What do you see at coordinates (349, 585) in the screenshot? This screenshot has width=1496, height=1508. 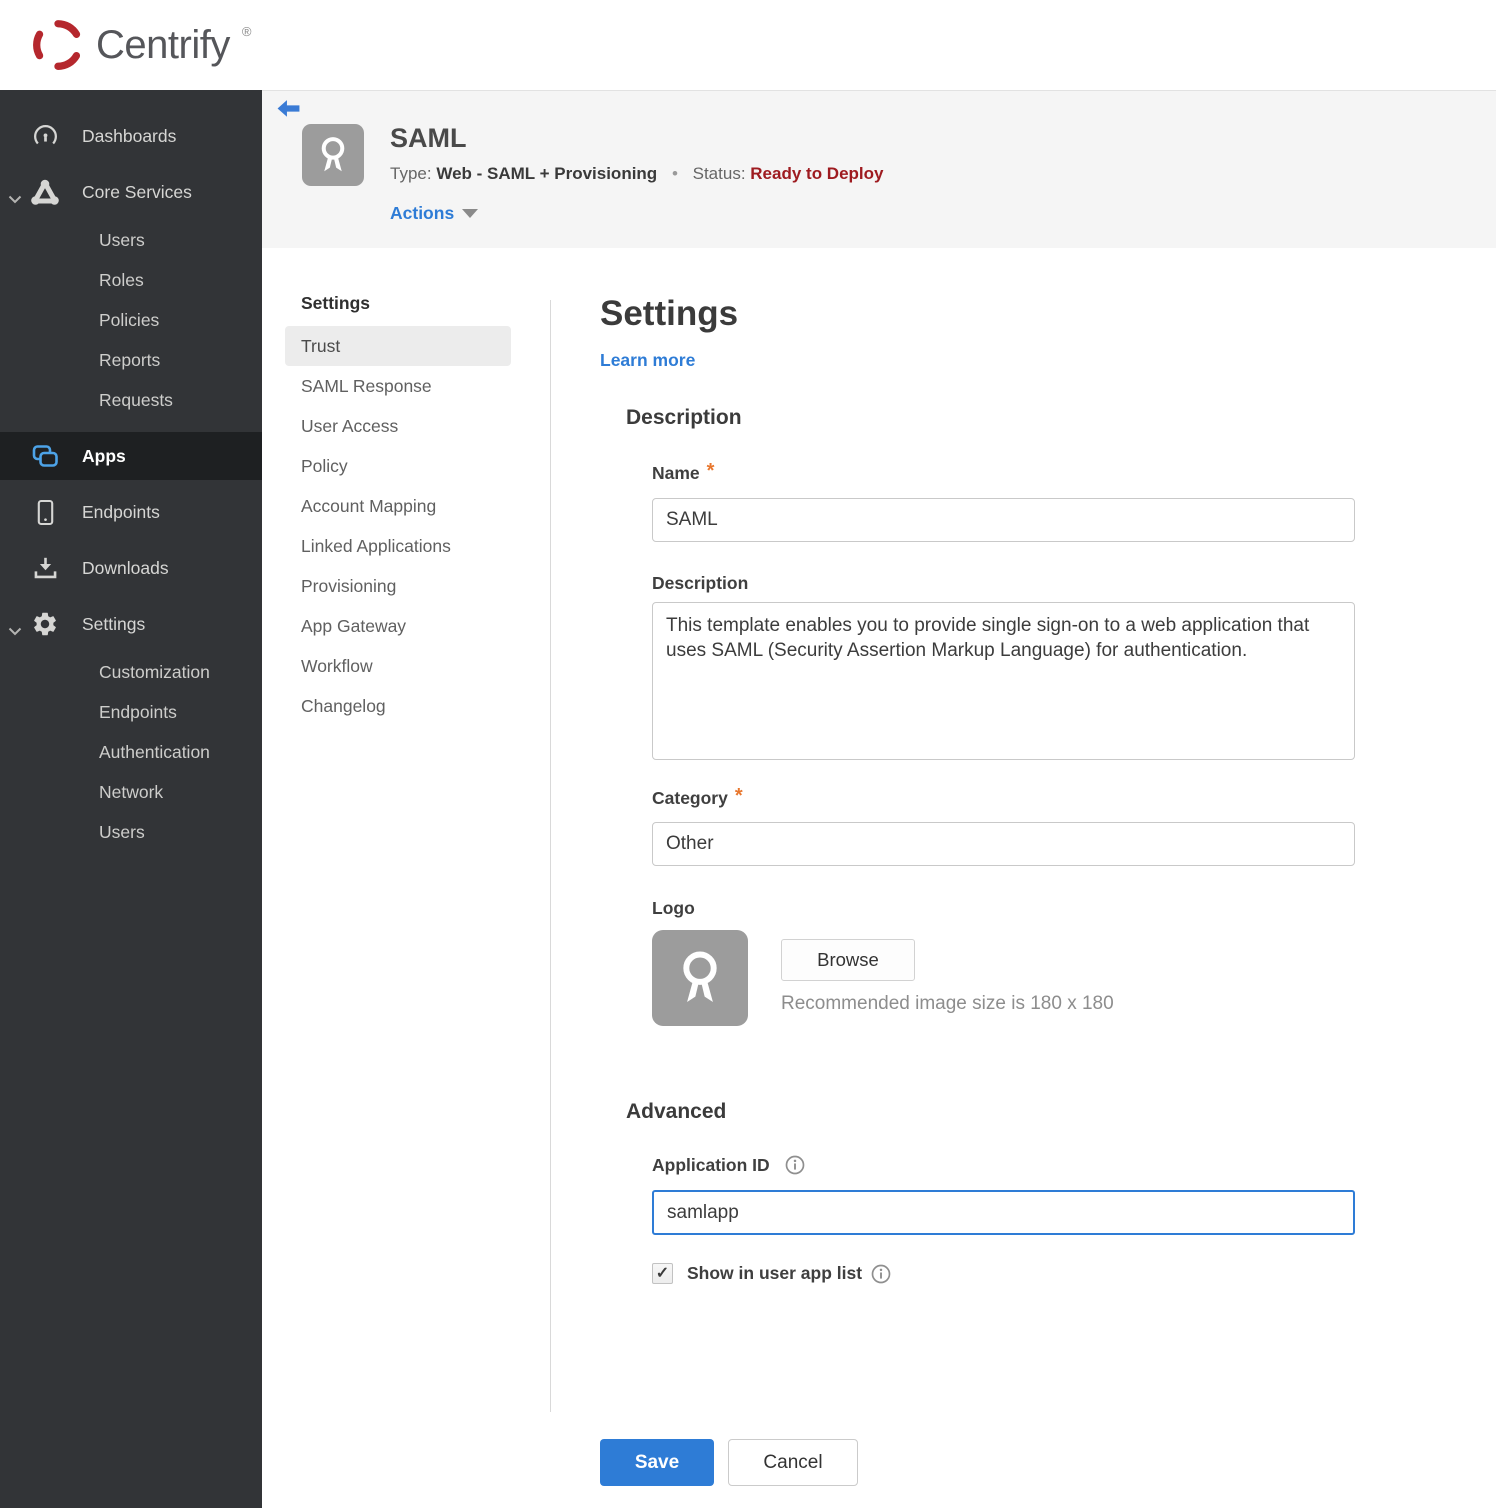 I see `subnav-label: Provisioning` at bounding box center [349, 585].